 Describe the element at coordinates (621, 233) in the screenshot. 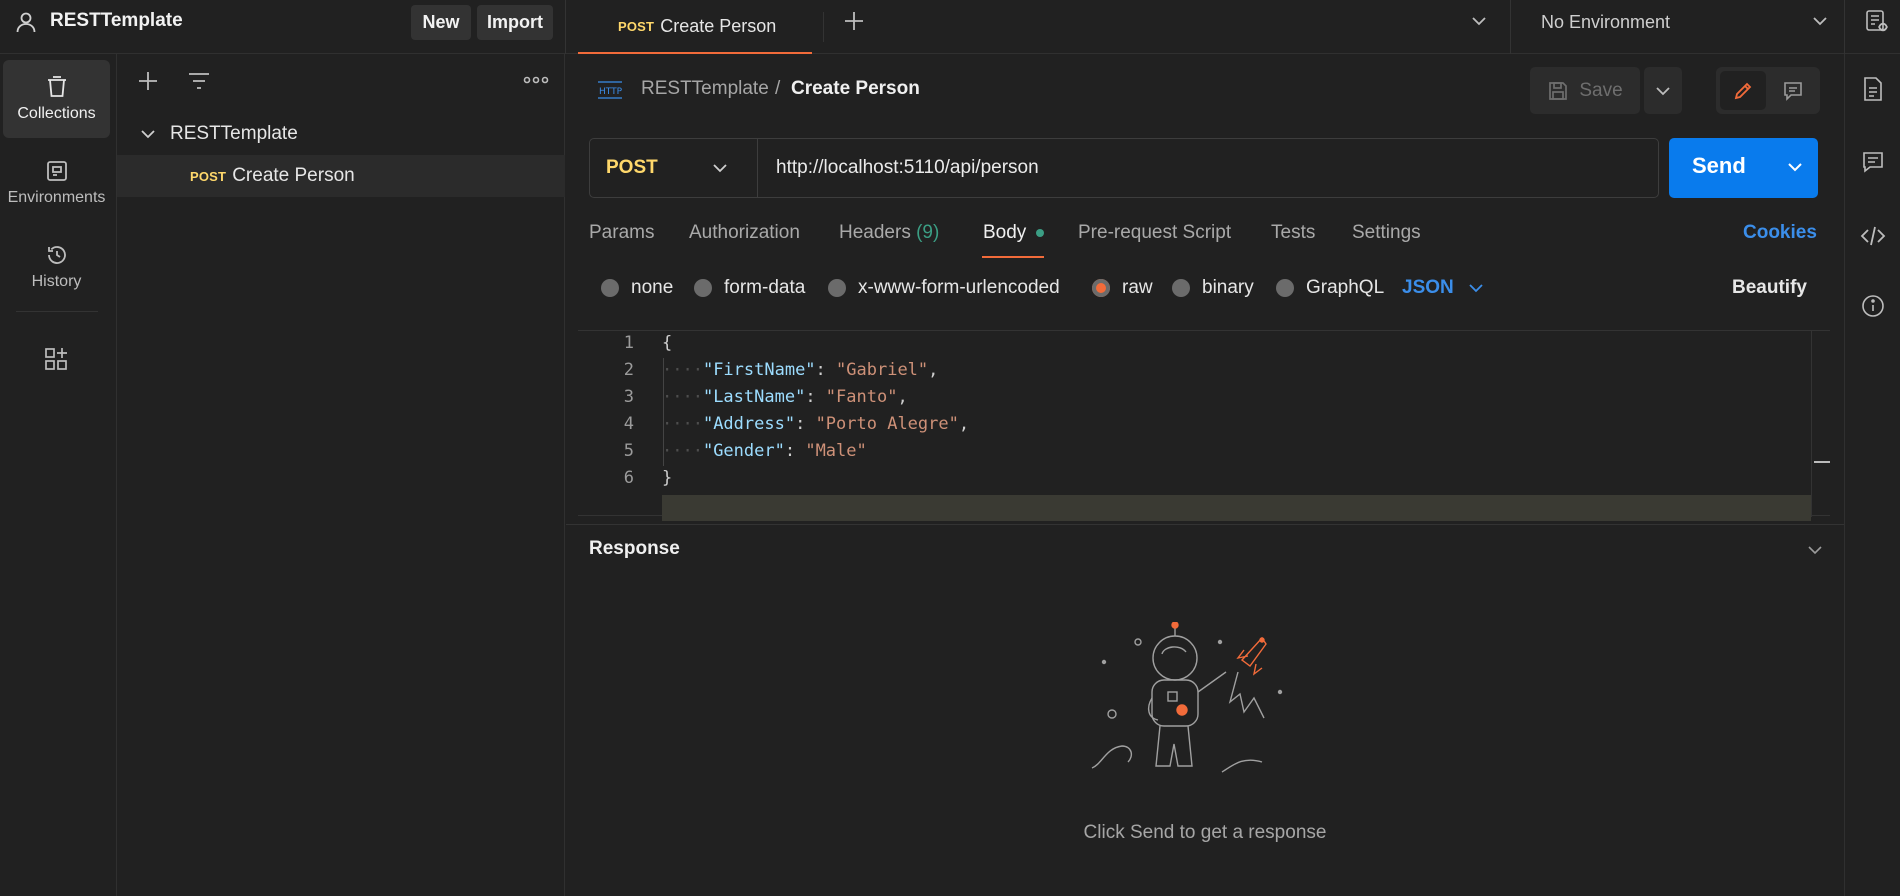

I see `tab-params: Params` at that location.